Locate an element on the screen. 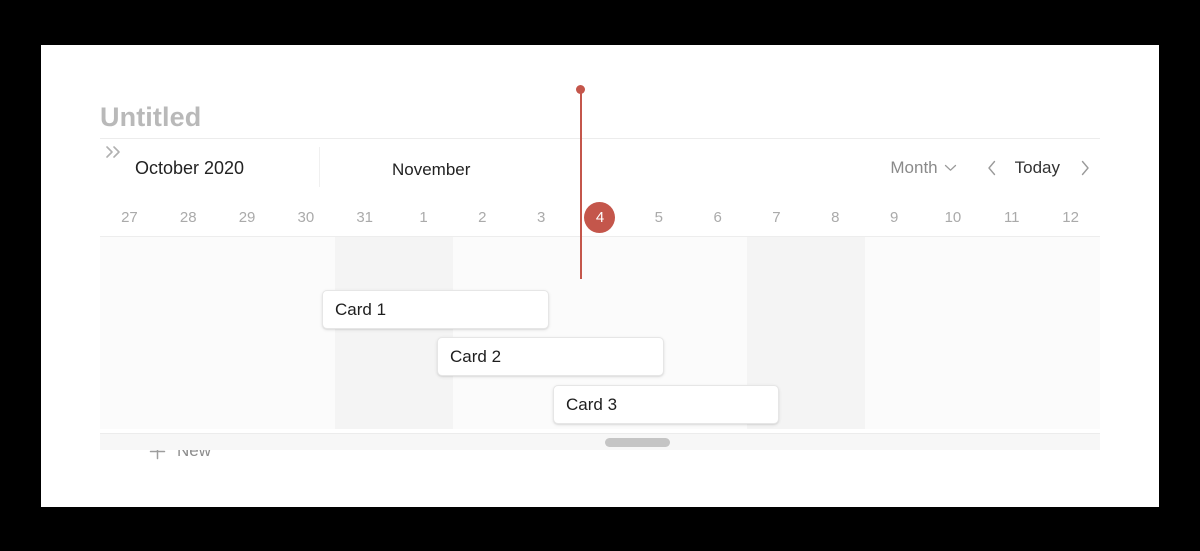 The image size is (1200, 551). timeline-card: Card 1 is located at coordinates (435, 309).